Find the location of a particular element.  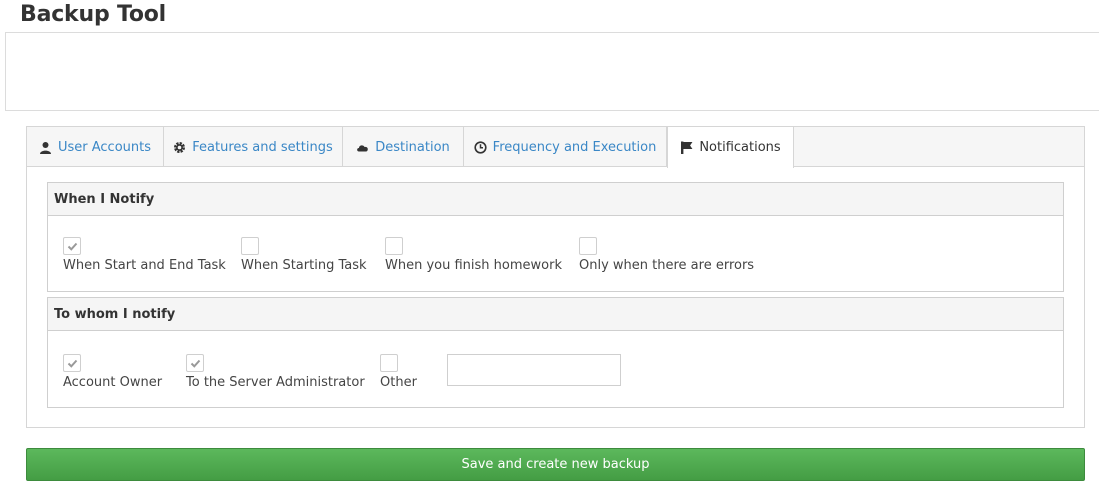

checkbox-finish-homework is located at coordinates (394, 246).